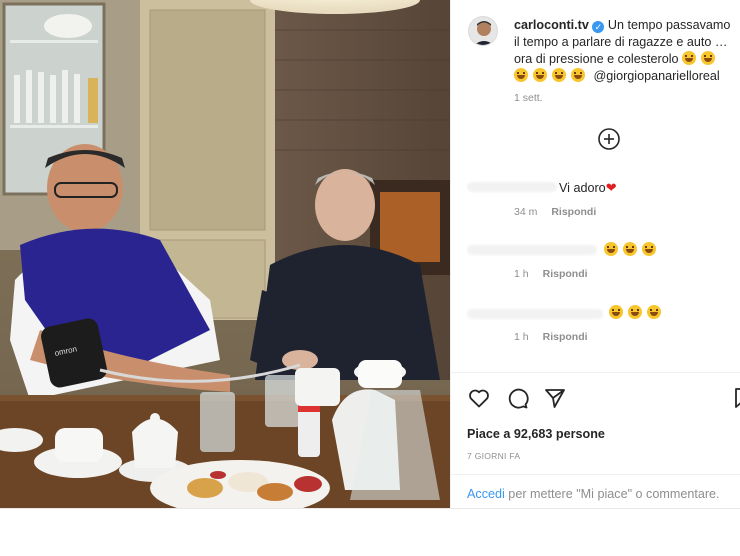 This screenshot has width=740, height=556. Describe the element at coordinates (551, 25) in the screenshot. I see `username-link: carloconti.tv` at that location.